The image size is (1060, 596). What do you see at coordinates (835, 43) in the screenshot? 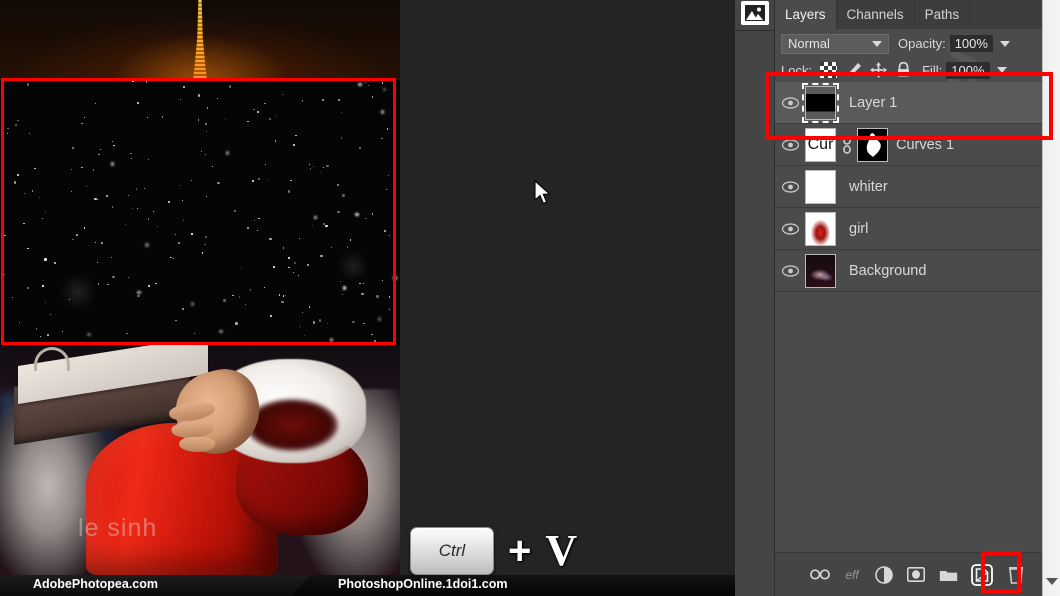
I see `blend-mode-select: Normal` at bounding box center [835, 43].